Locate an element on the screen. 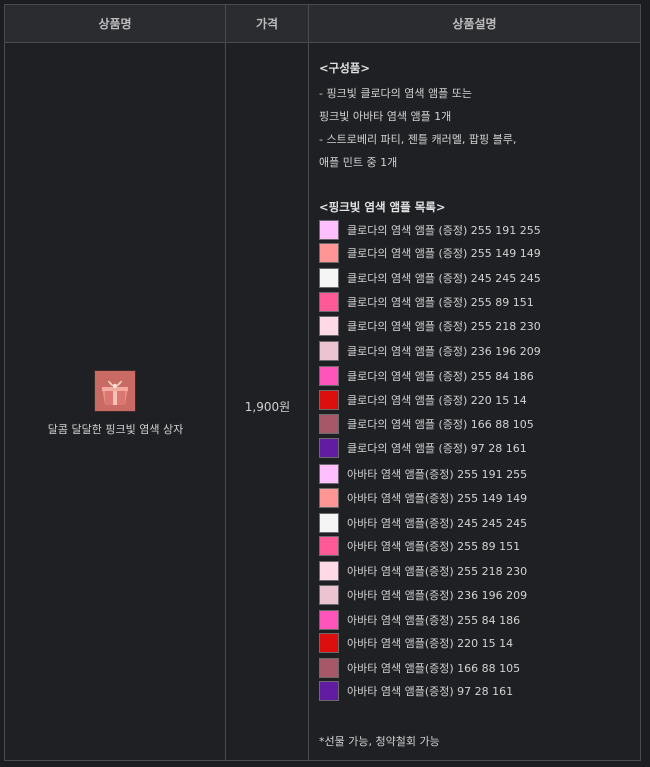 This screenshot has width=650, height=767. list-item: 아바타 염색 앰플(증정) 255 149 149 is located at coordinates (423, 498).